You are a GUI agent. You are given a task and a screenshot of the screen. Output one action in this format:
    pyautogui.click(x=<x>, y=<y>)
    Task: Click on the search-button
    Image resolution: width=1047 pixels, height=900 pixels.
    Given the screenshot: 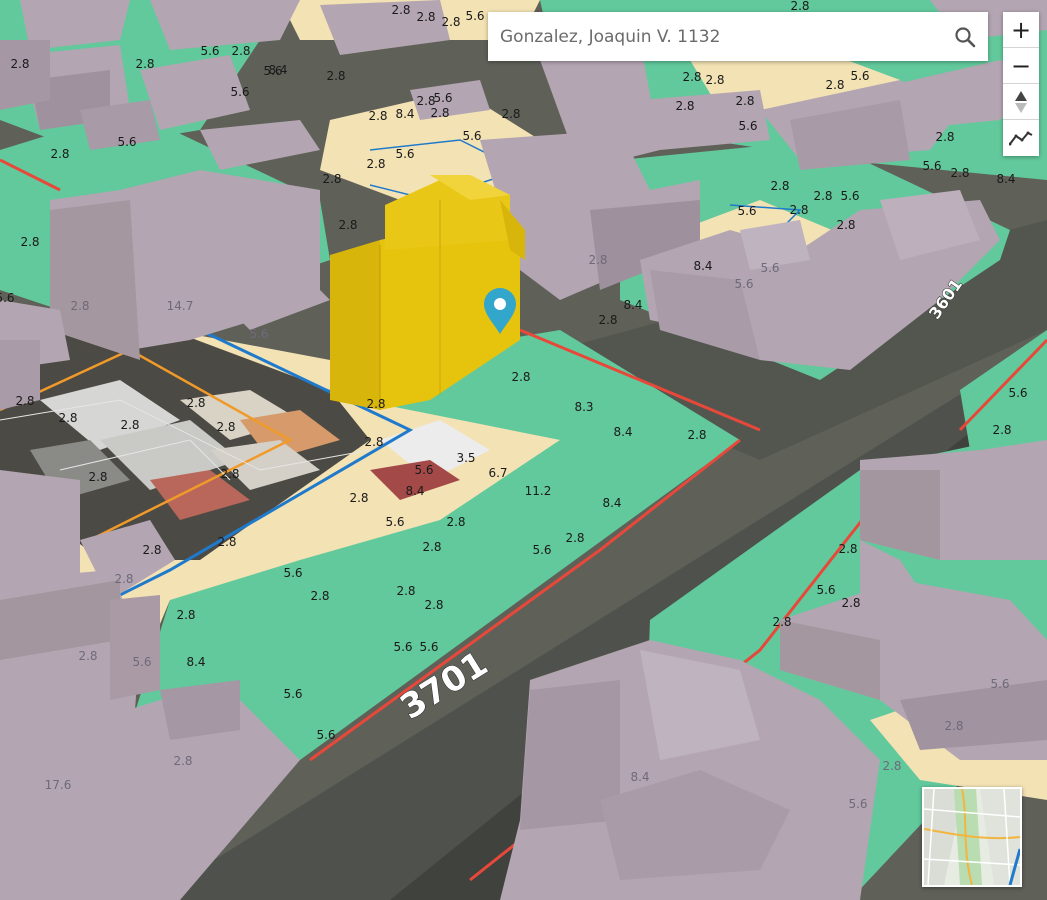 What is the action you would take?
    pyautogui.click(x=965, y=36)
    